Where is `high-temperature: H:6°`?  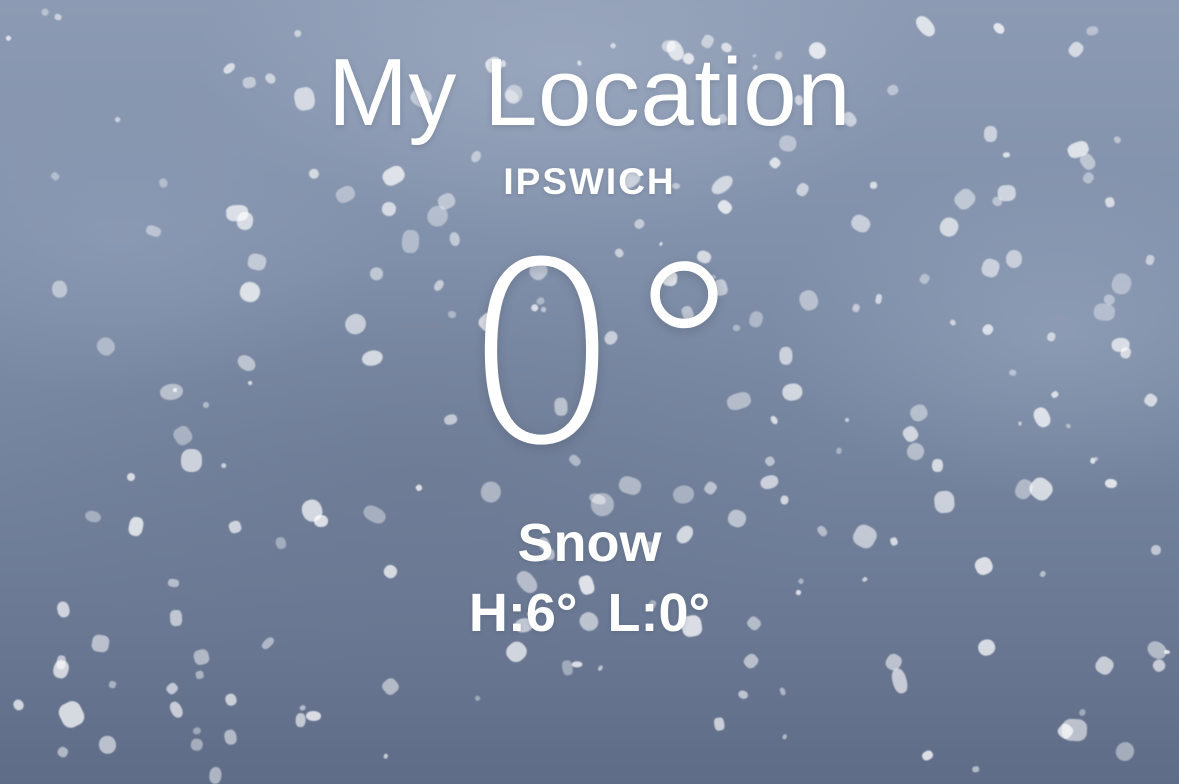
high-temperature: H:6° is located at coordinates (523, 613).